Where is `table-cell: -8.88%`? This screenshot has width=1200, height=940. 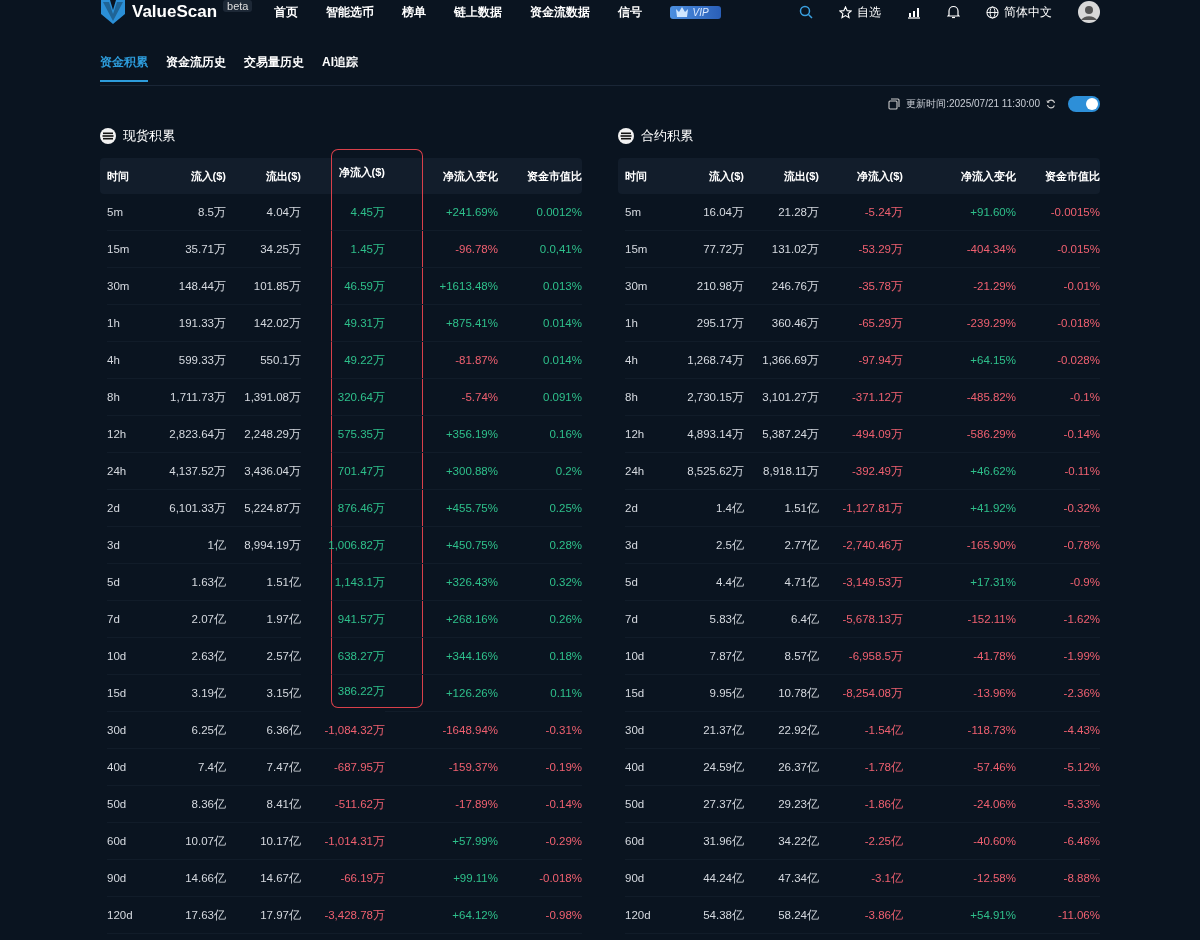
table-cell: -8.88% is located at coordinates (1058, 878).